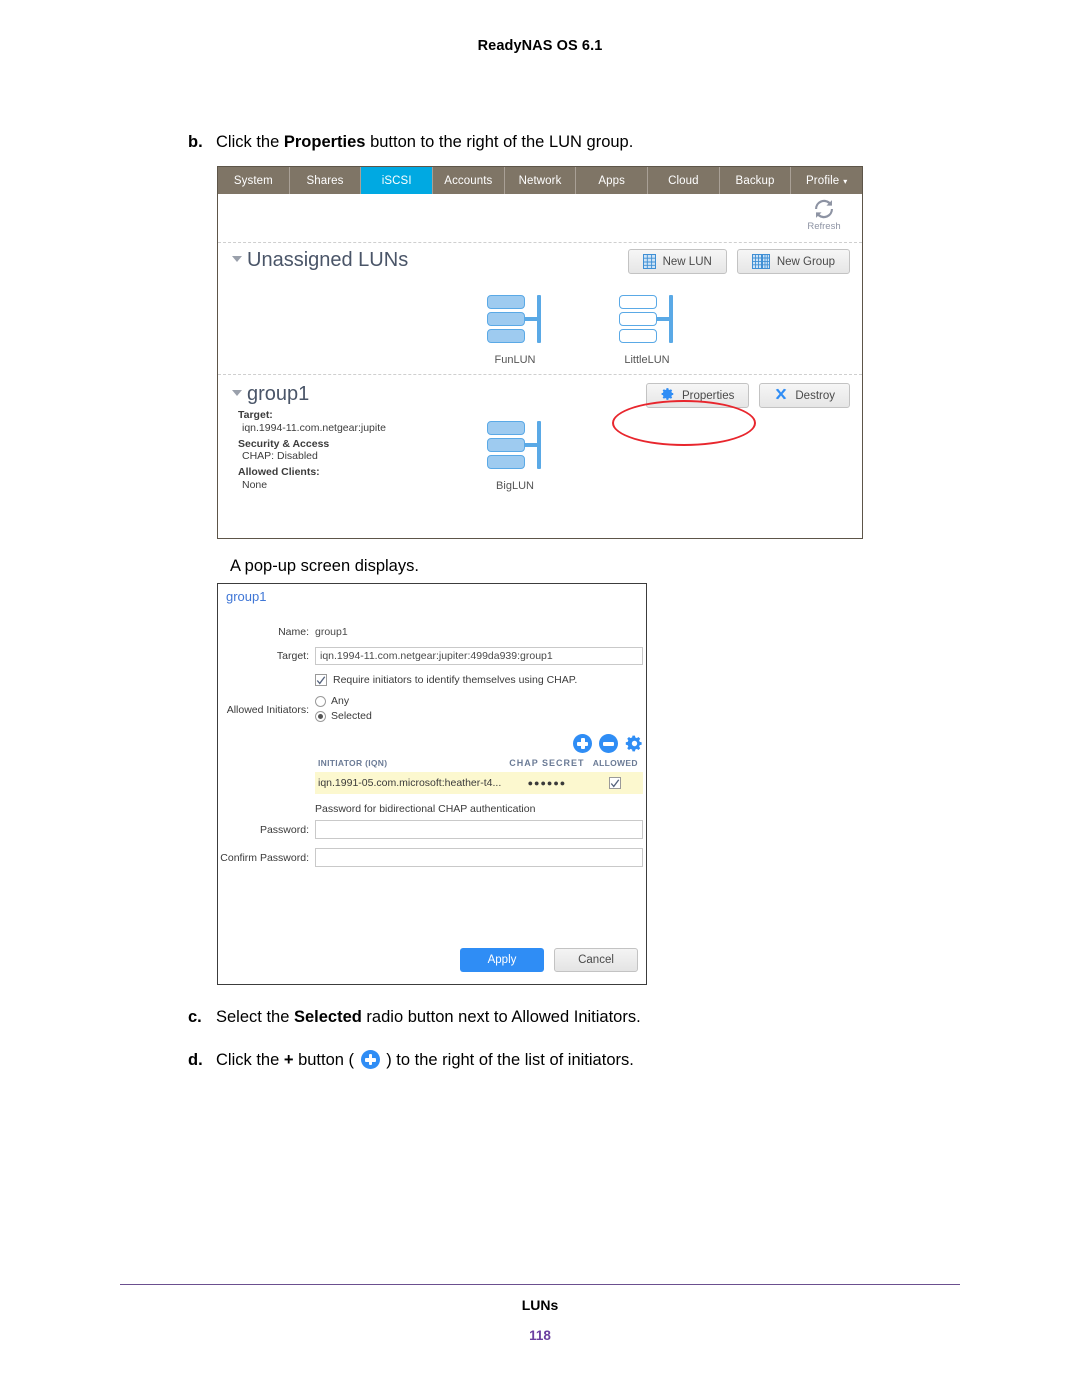  I want to click on step-c-text-after: radio button next to Allowed Initiators., so click(501, 1017).